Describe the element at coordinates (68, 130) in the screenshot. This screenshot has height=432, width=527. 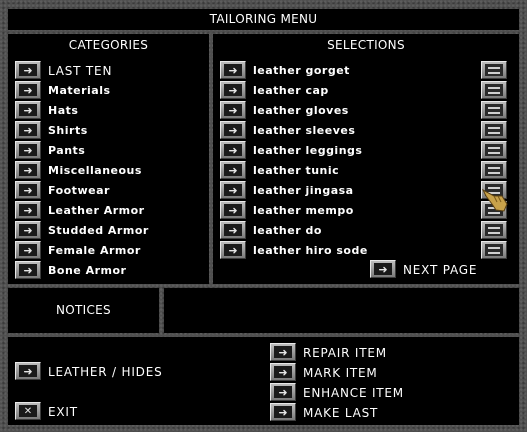
I see `category-label: Shirts` at that location.